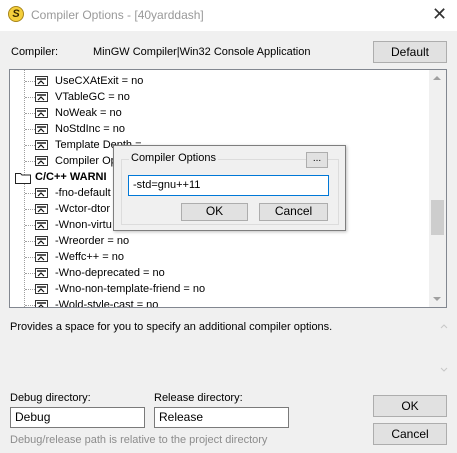 This screenshot has width=457, height=453. Describe the element at coordinates (71, 177) in the screenshot. I see `tree-folder-item: C/C++ WARNI` at that location.